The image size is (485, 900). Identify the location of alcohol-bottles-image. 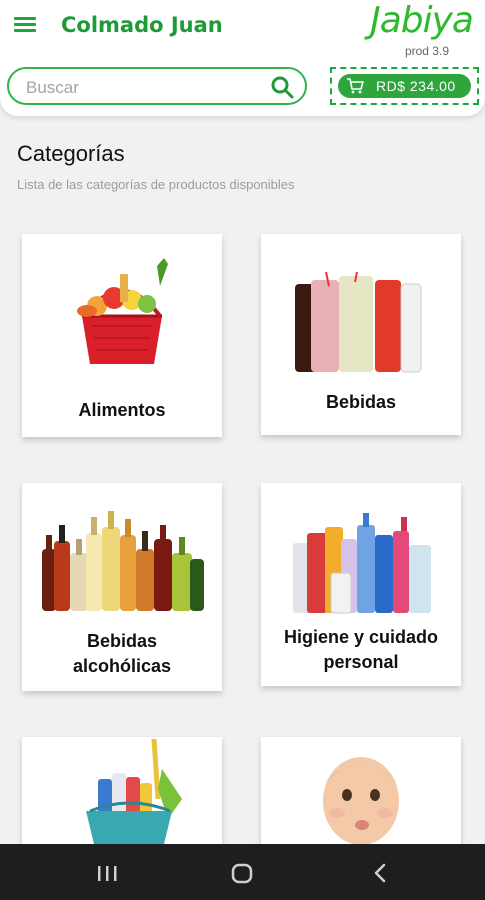
(123, 561).